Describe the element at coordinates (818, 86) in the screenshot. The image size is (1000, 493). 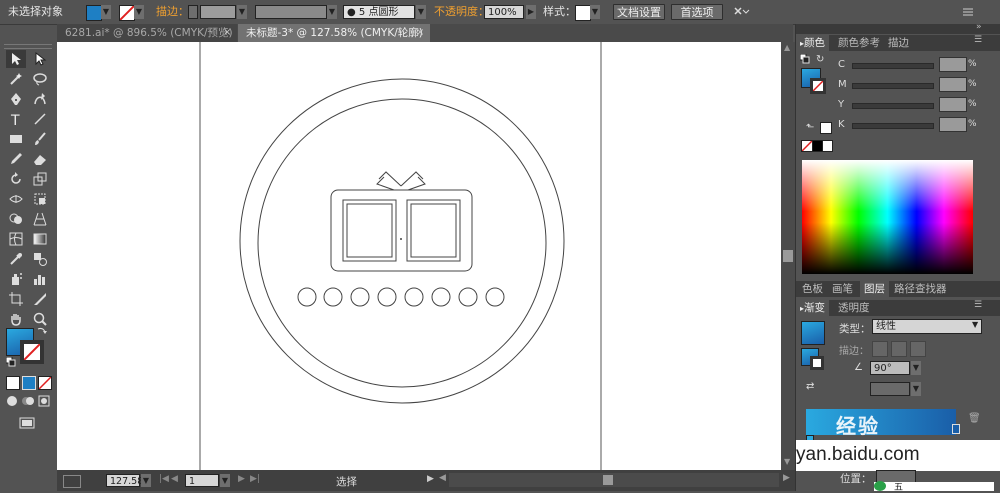
I see `color-panel-stroke-swatch` at that location.